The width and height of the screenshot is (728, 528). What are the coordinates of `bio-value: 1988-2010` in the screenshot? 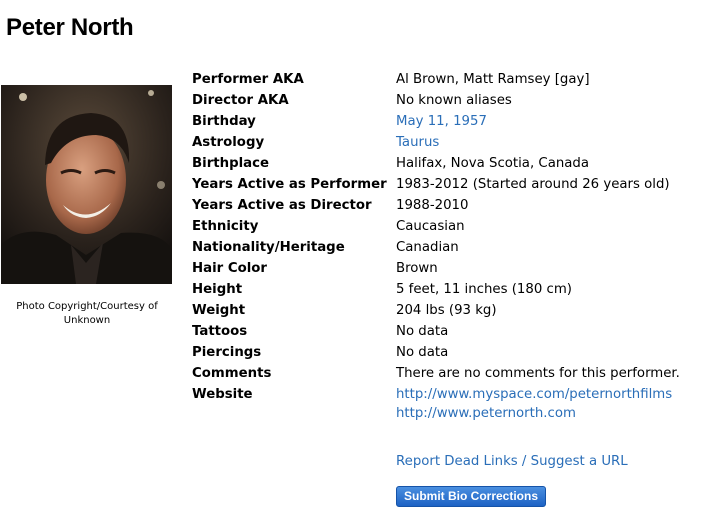 It's located at (432, 205).